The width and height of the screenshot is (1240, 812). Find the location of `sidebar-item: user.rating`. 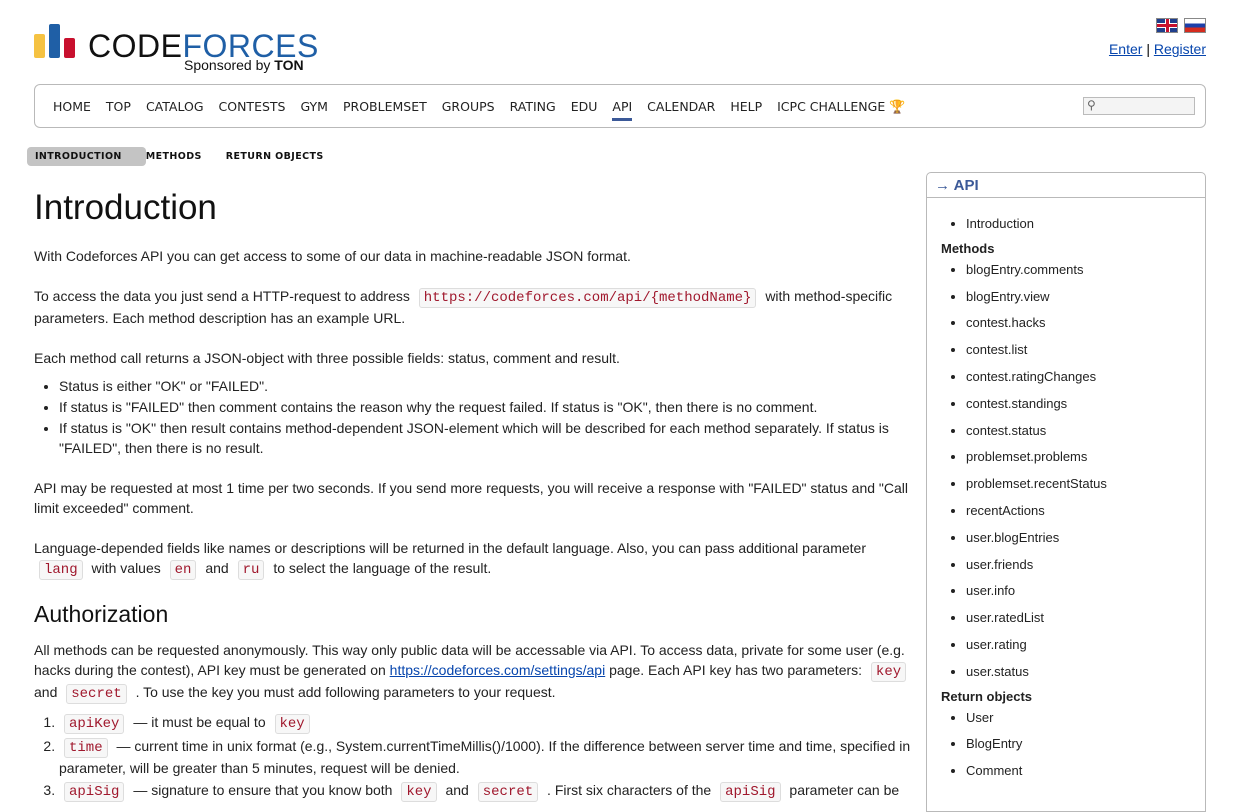

sidebar-item: user.rating is located at coordinates (1078, 645).